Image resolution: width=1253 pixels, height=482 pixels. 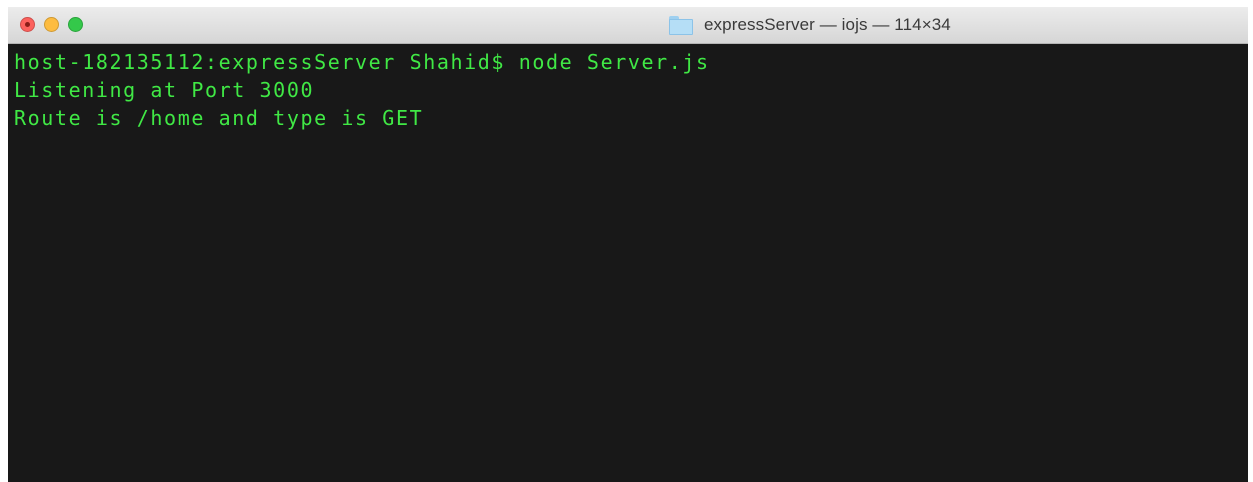 I want to click on zoom-button, so click(x=75, y=24).